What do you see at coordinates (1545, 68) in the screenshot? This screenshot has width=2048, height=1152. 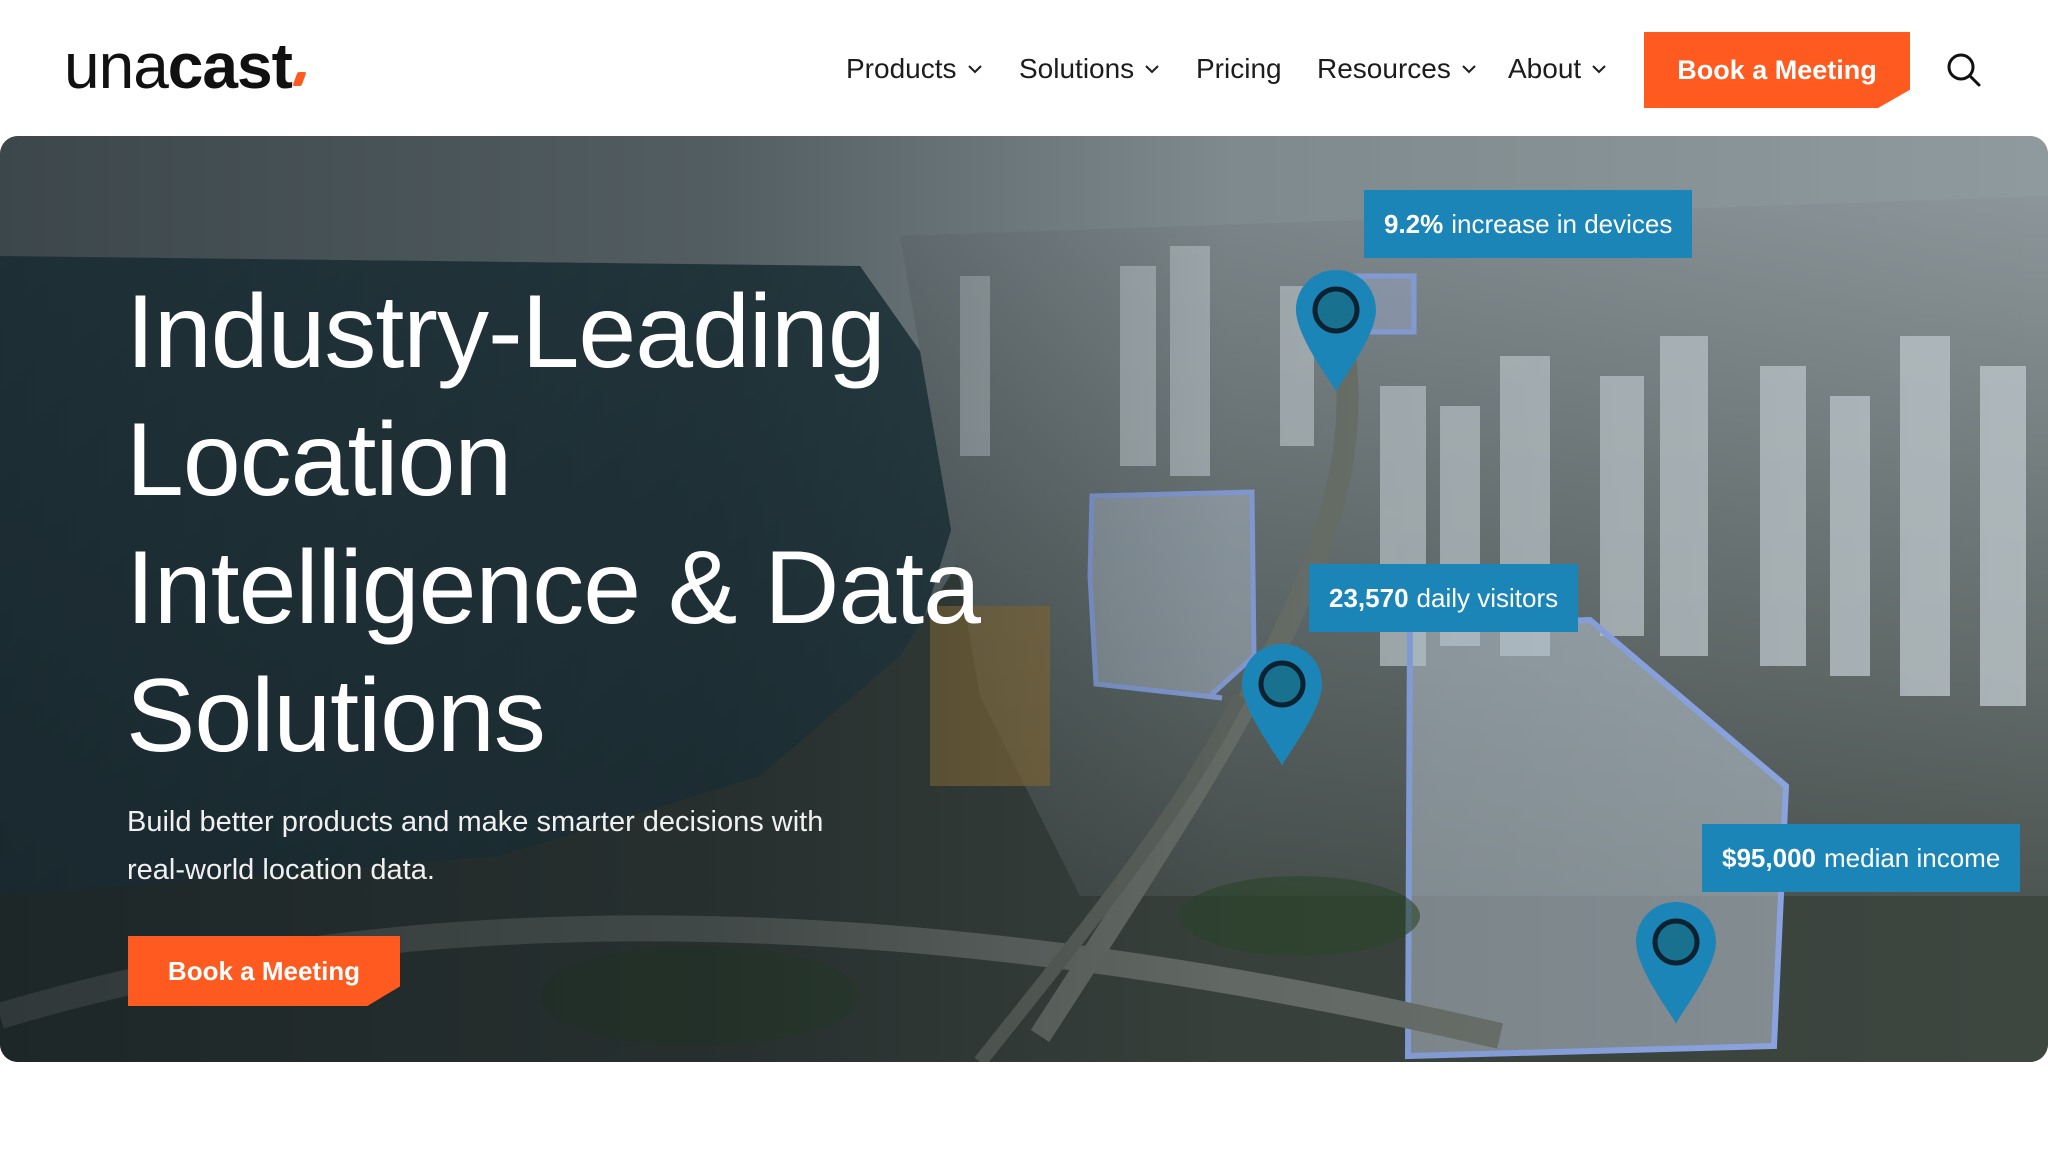 I see `nav-about-label: About` at bounding box center [1545, 68].